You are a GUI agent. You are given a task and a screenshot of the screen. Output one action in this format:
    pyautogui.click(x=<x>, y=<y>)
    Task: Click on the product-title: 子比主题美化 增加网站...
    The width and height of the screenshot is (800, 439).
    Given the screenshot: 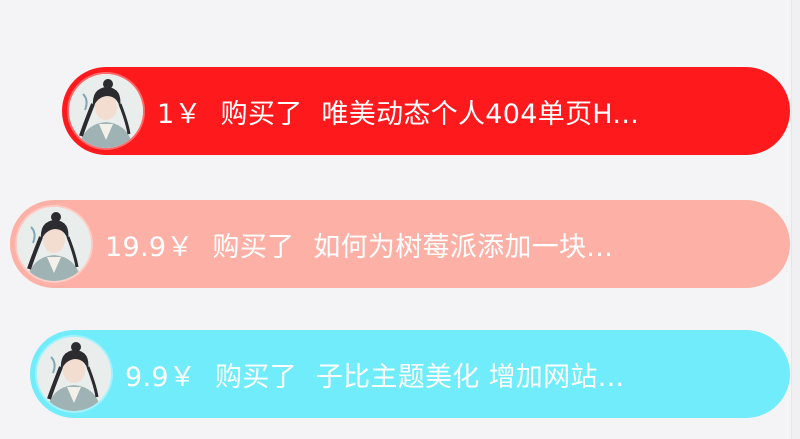 What is the action you would take?
    pyautogui.click(x=470, y=377)
    